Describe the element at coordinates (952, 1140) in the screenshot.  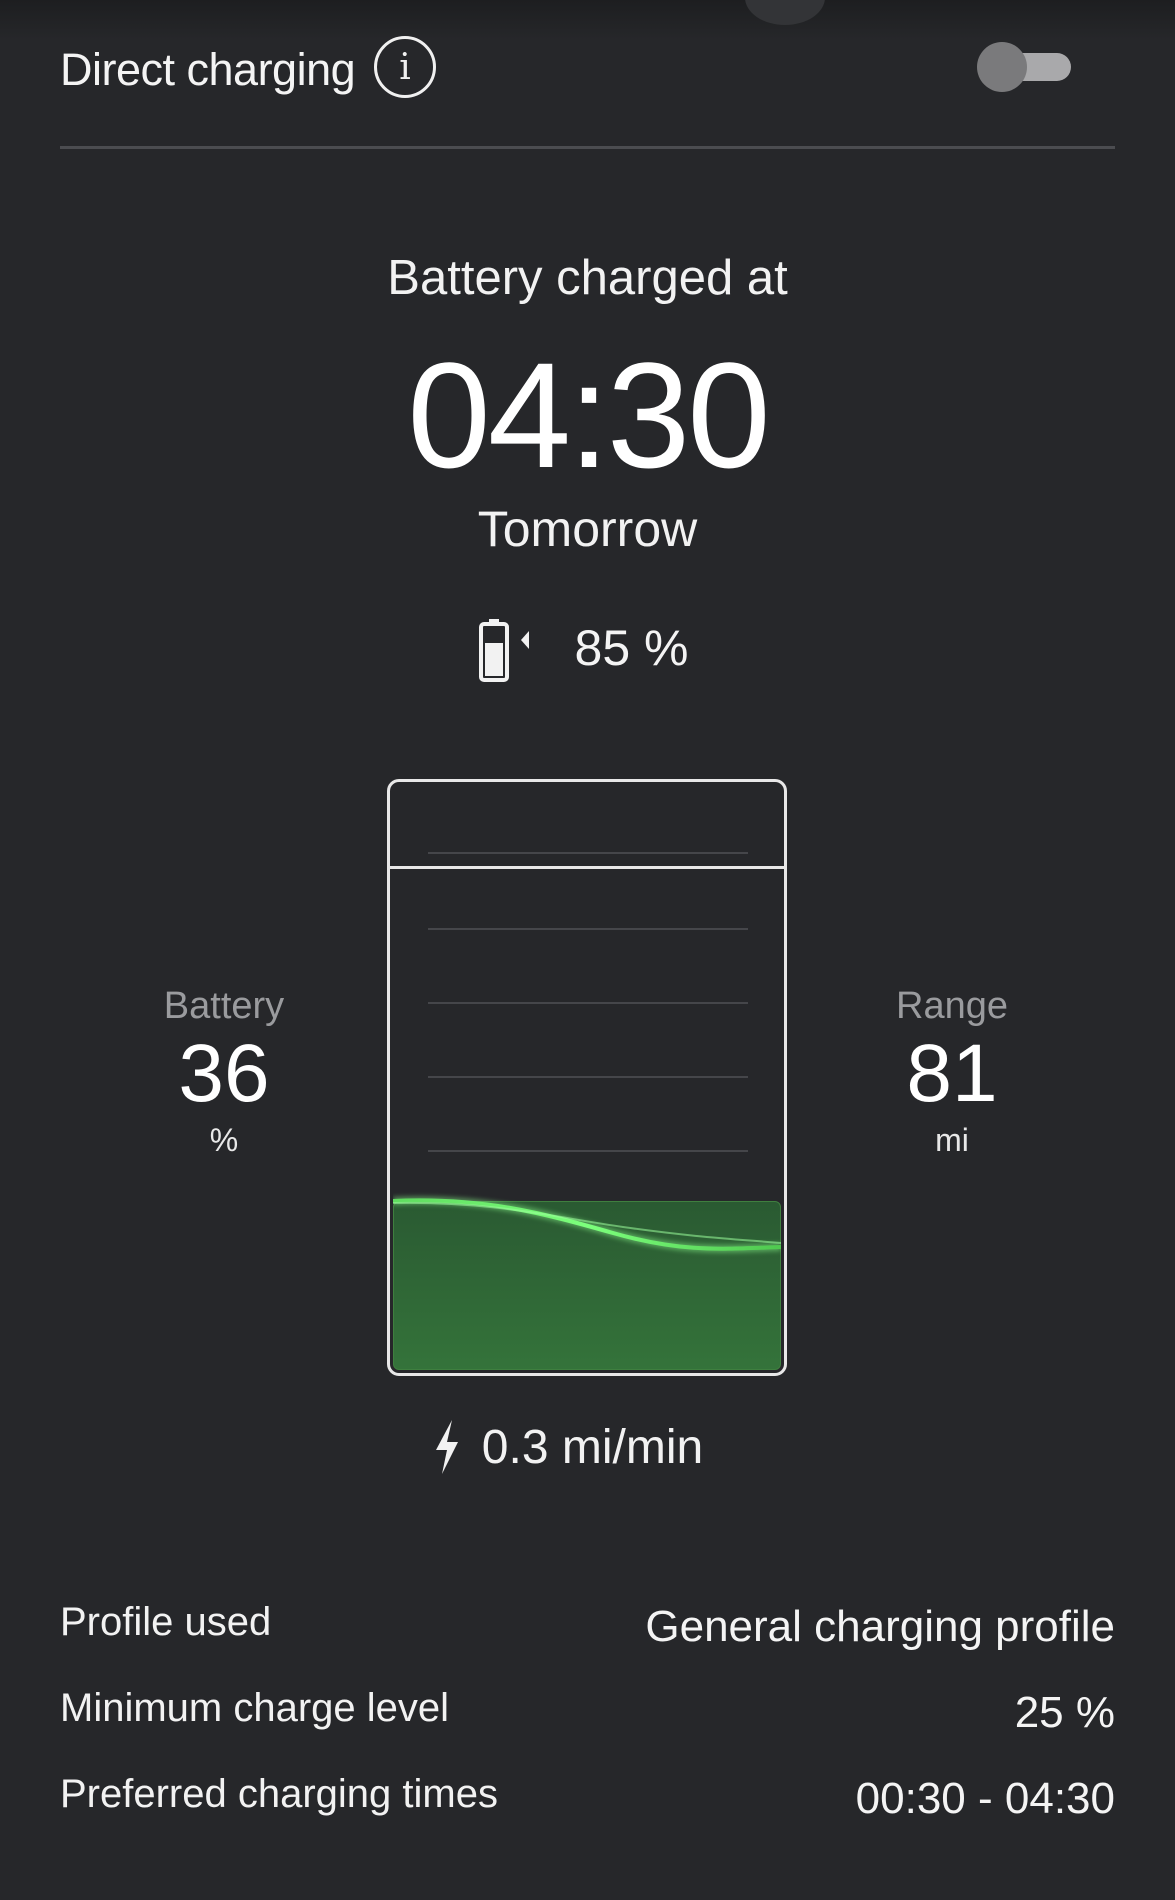
I see `range-stat-unit: mi` at that location.